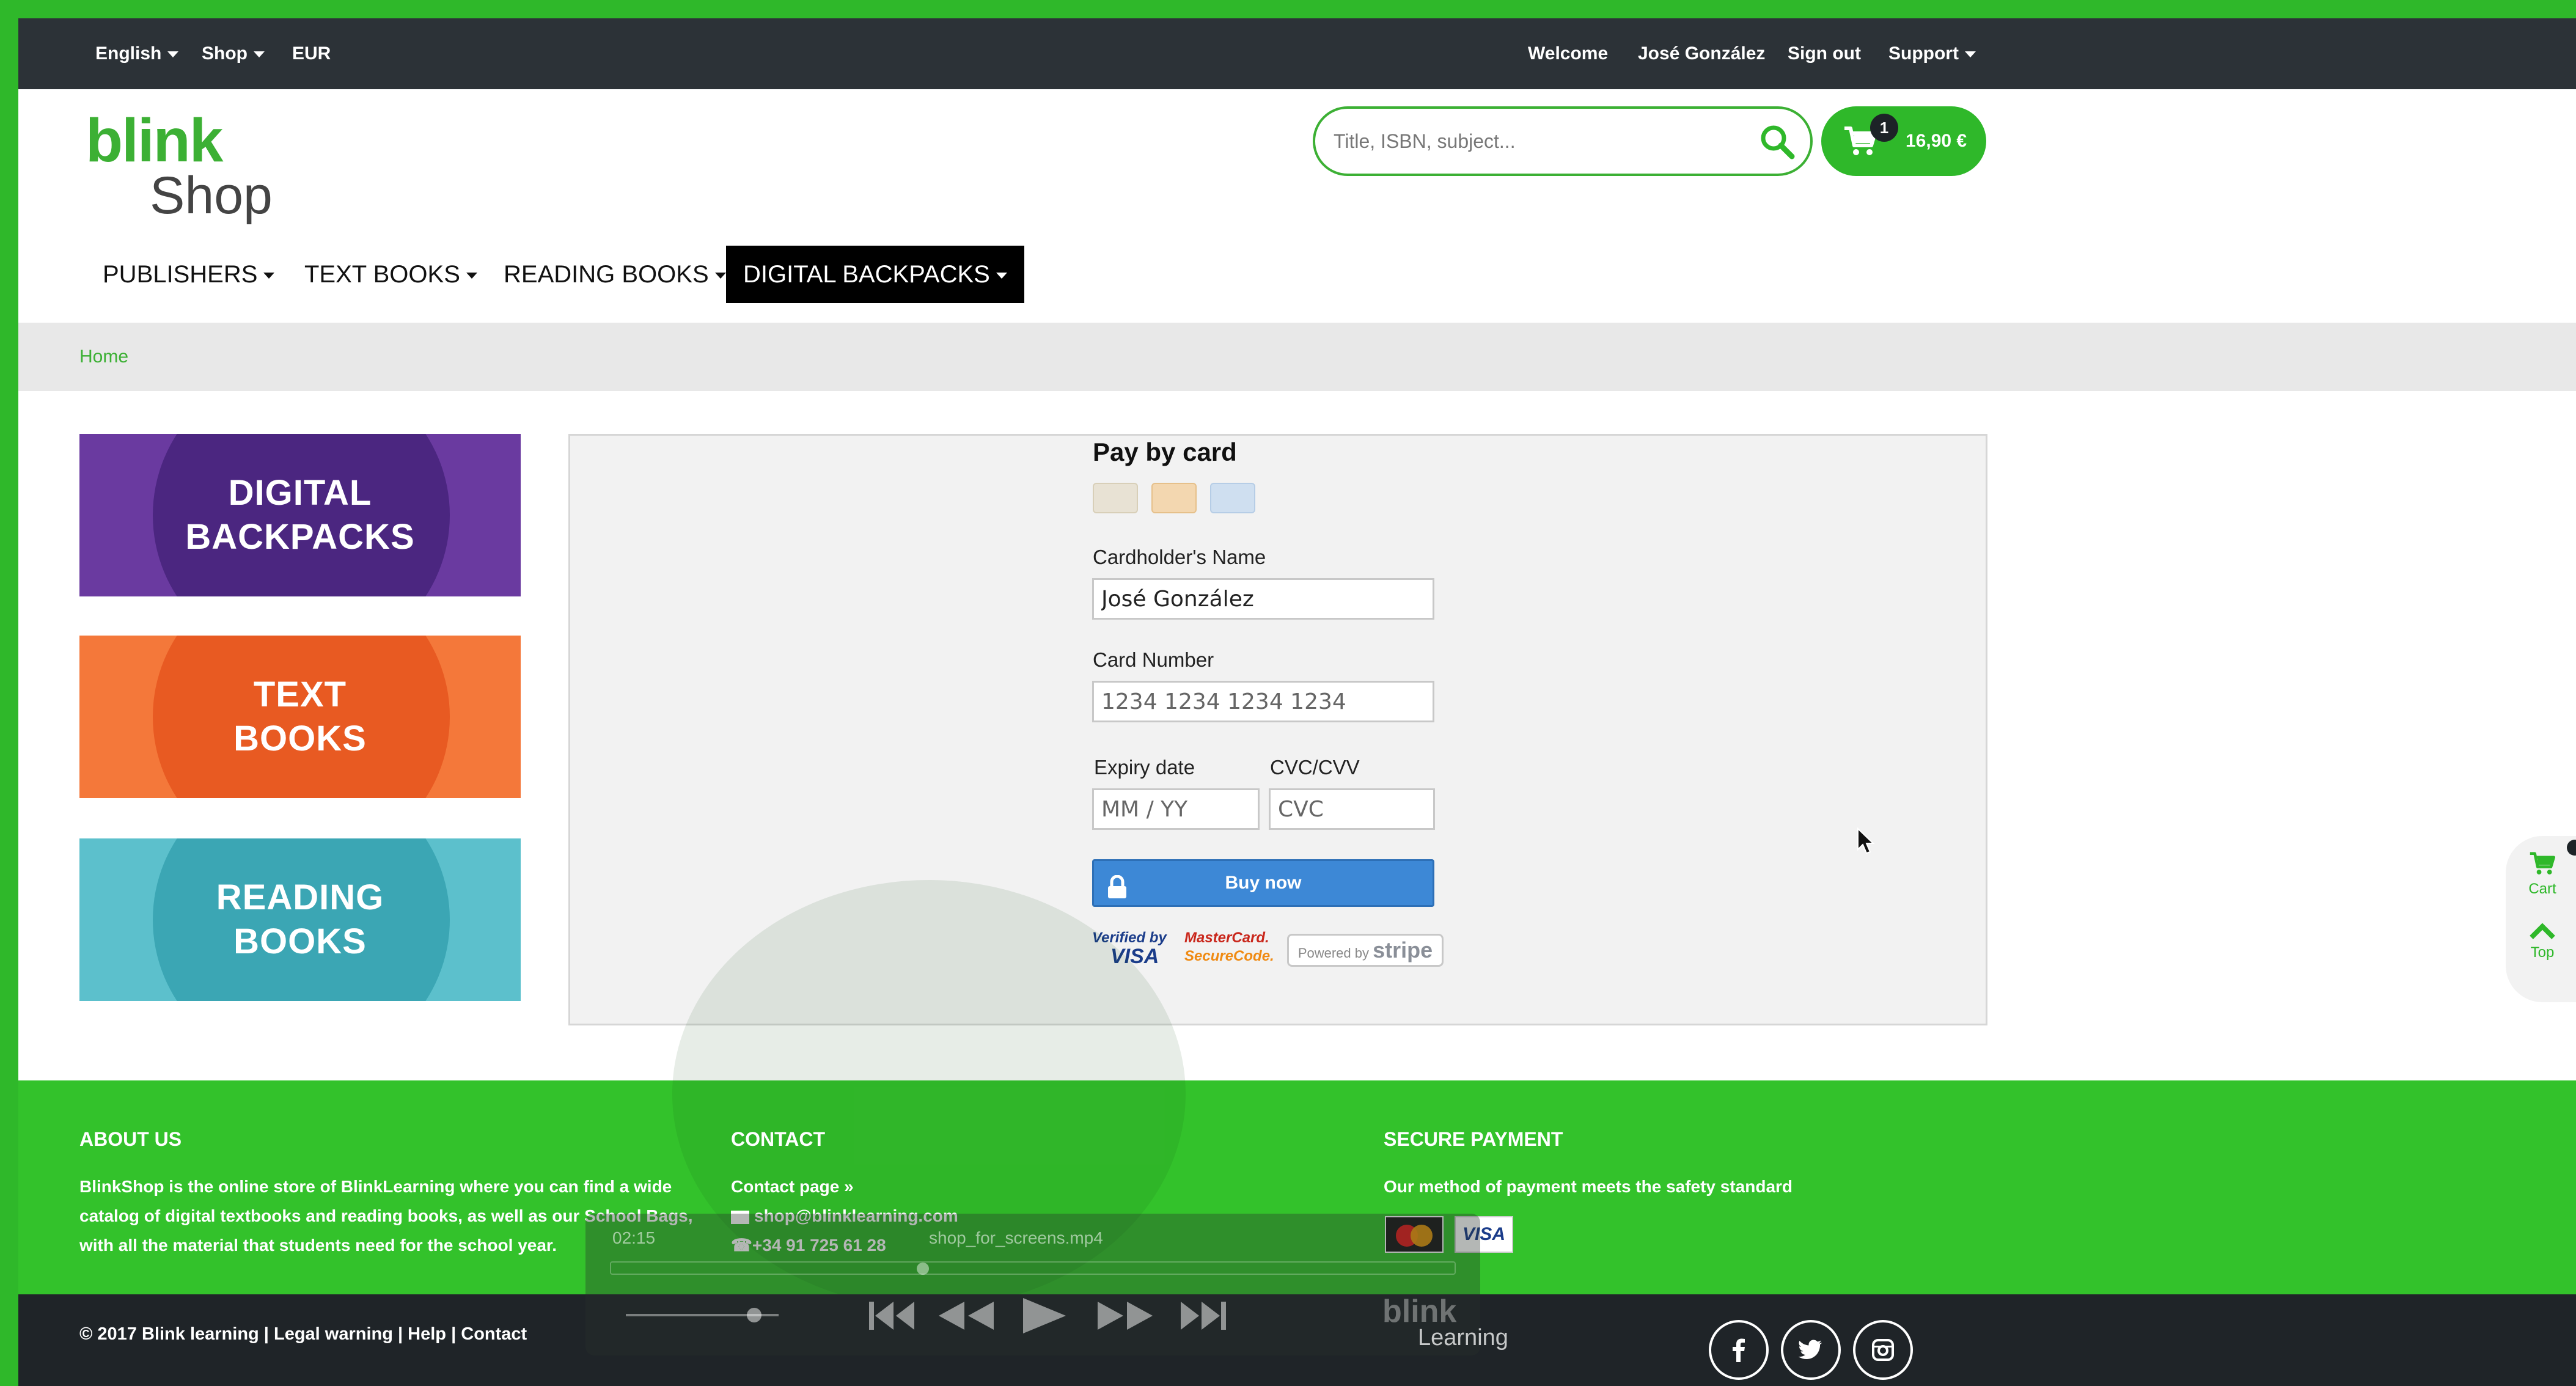  I want to click on mastercard-text: MasterCard., so click(1226, 938).